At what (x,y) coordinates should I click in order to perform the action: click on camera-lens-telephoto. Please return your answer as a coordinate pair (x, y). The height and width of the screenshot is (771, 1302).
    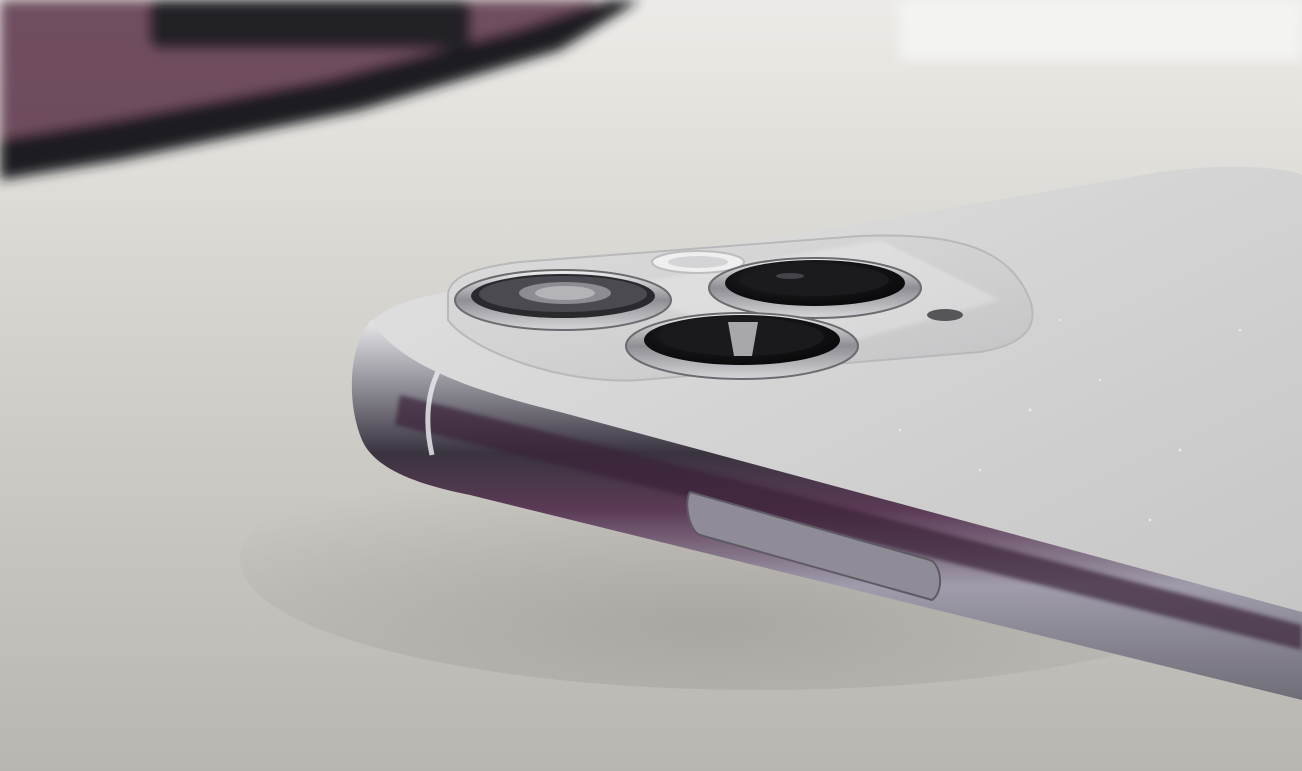
    Looking at the image, I should click on (815, 288).